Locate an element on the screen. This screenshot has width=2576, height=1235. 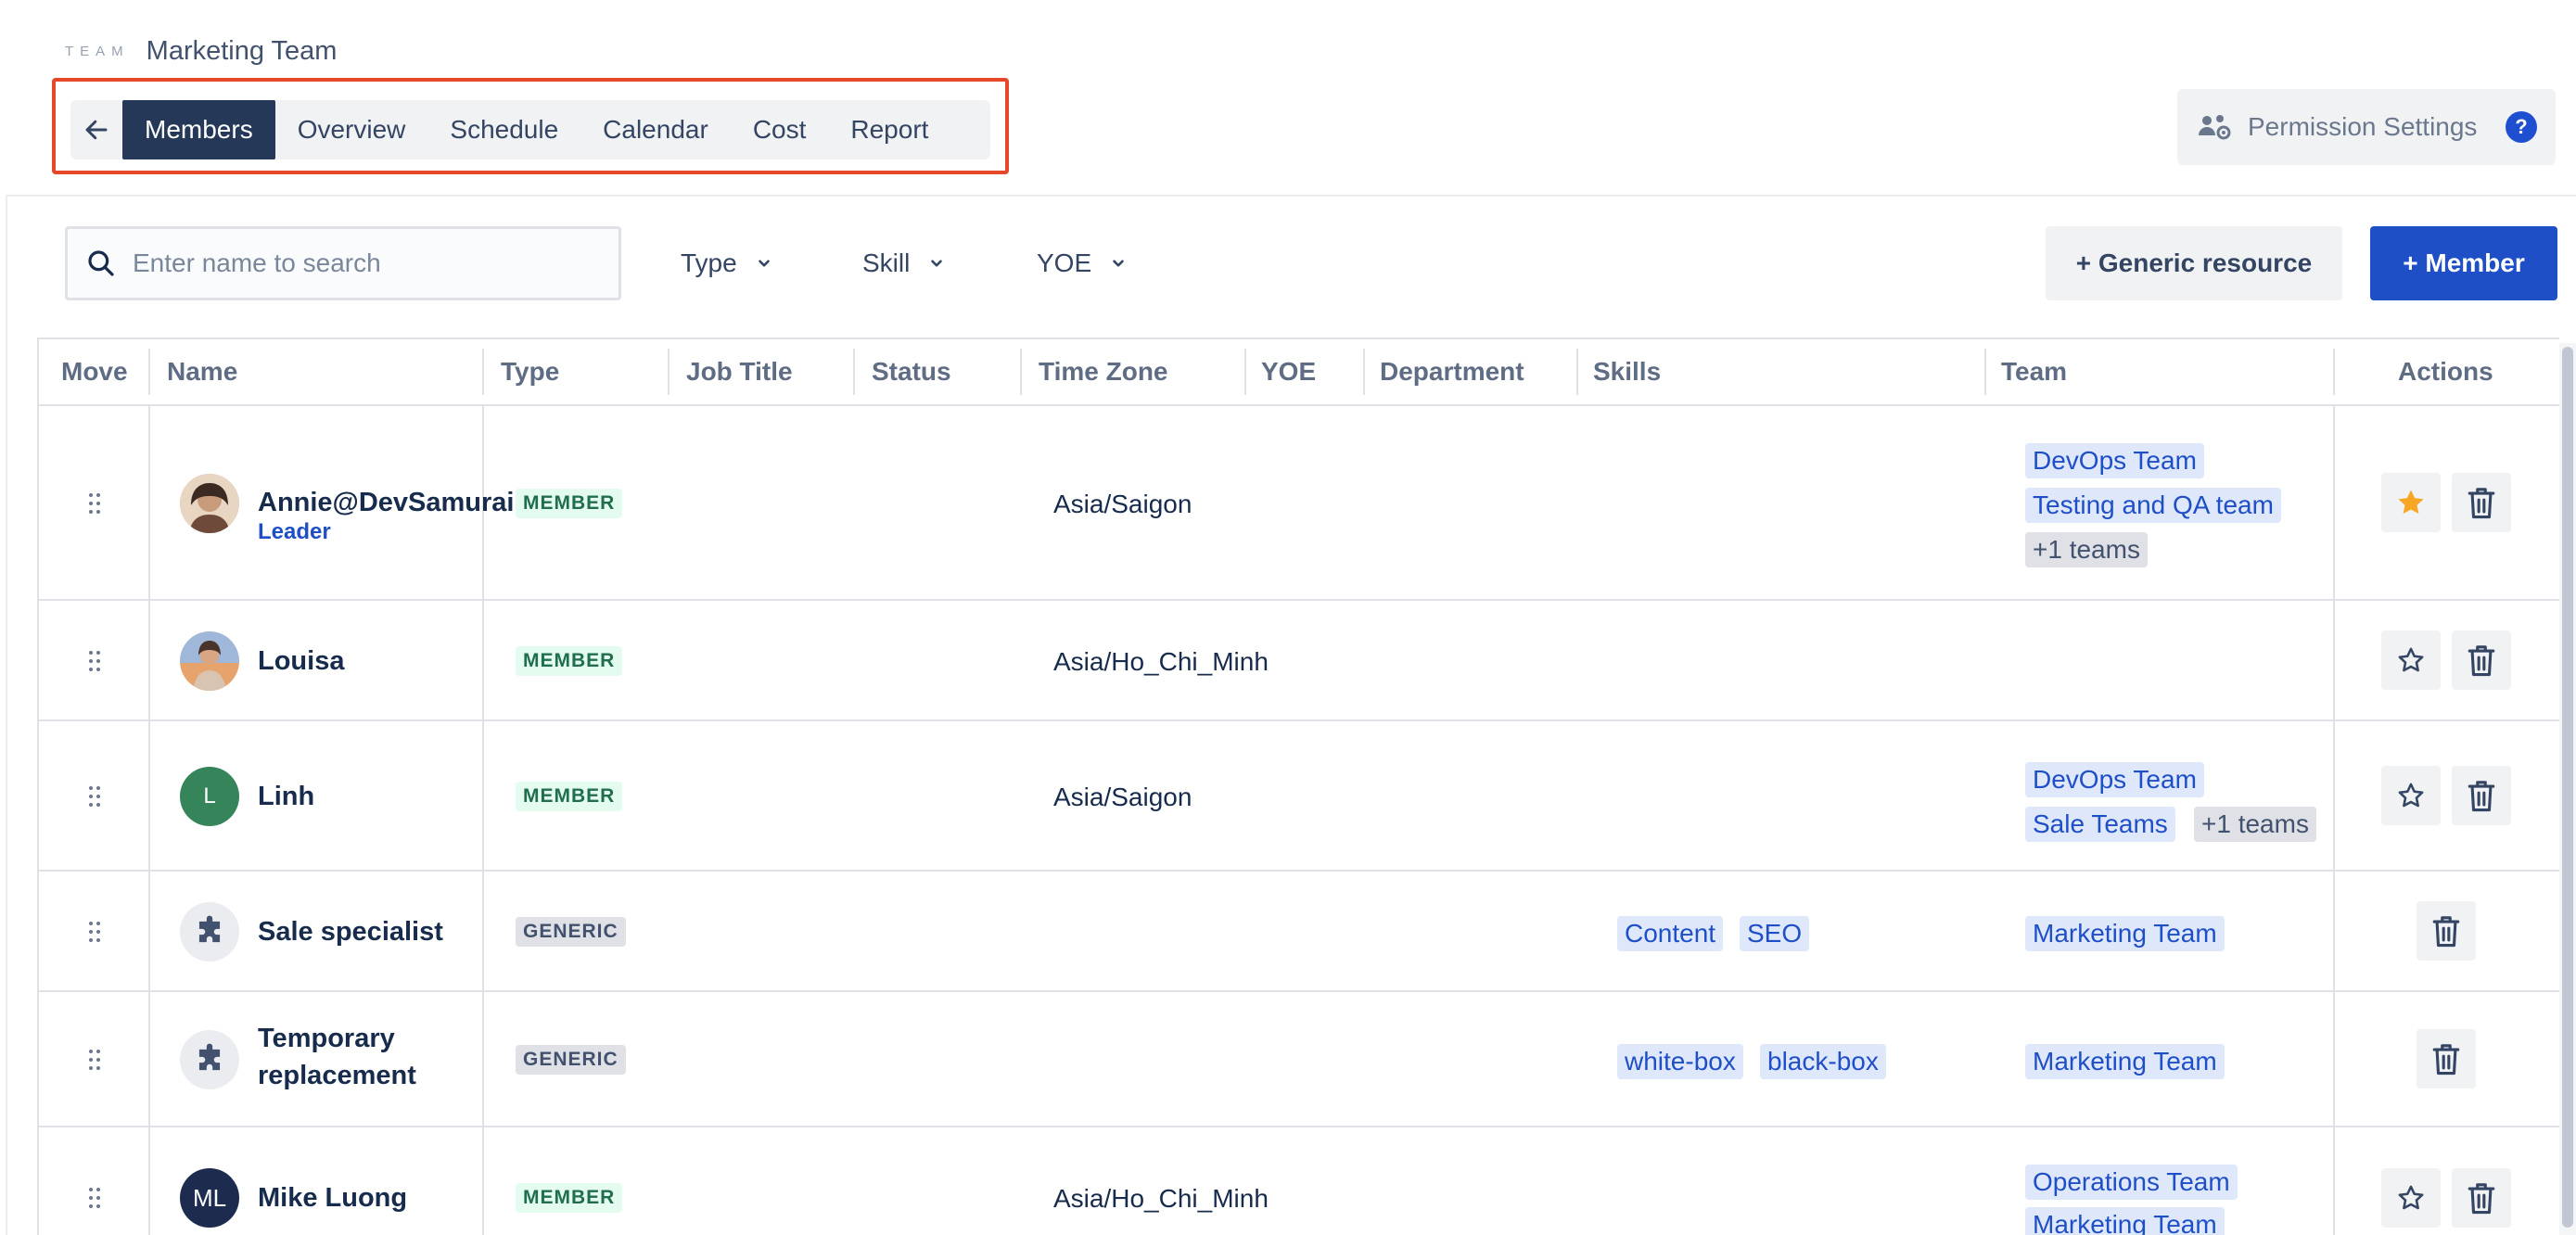
breadcrumb-label: TEAM is located at coordinates (97, 51).